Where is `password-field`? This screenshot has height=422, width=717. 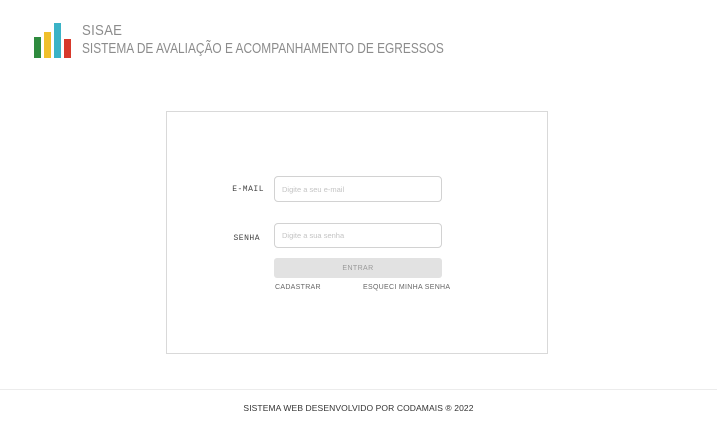
password-field is located at coordinates (358, 235).